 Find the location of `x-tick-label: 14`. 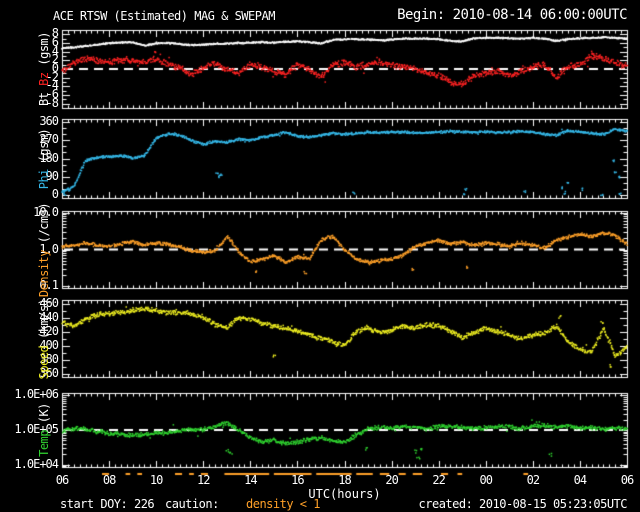

x-tick-label: 14 is located at coordinates (250, 480).